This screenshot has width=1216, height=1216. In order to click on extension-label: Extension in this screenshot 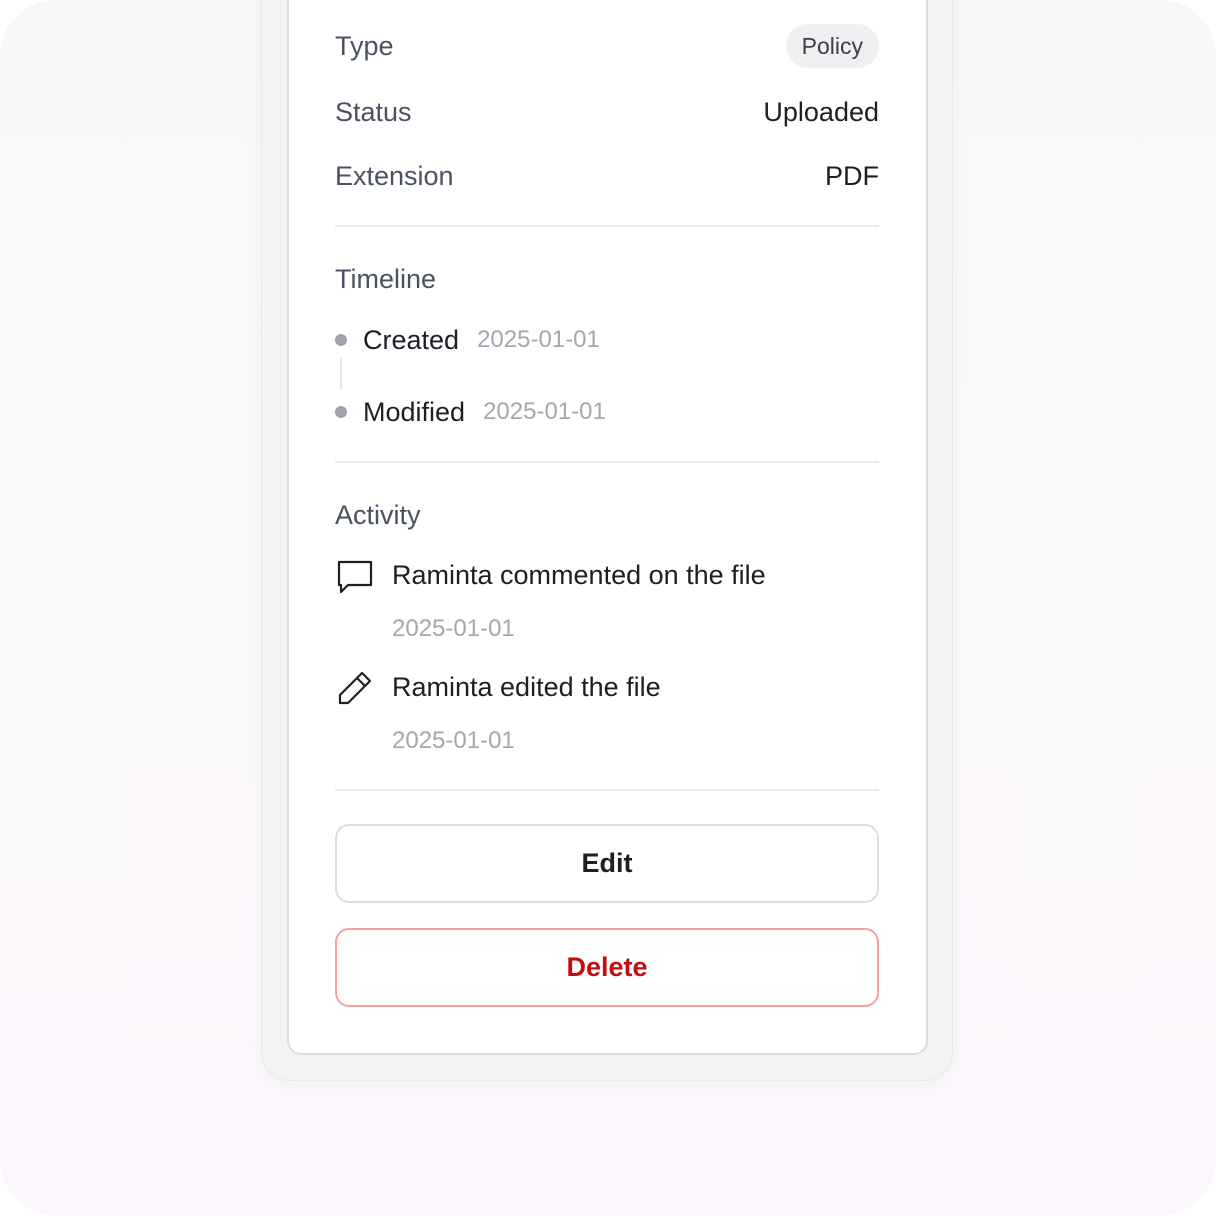, I will do `click(394, 175)`.